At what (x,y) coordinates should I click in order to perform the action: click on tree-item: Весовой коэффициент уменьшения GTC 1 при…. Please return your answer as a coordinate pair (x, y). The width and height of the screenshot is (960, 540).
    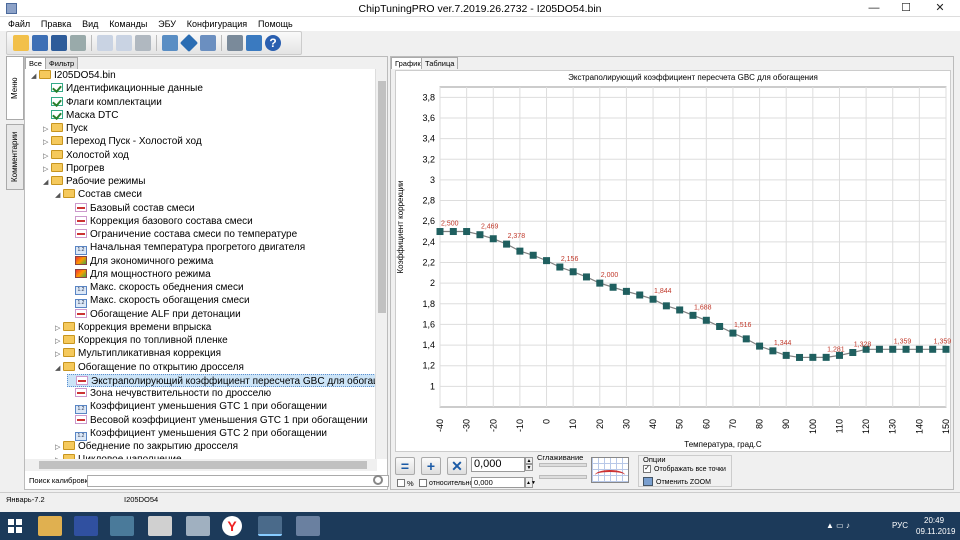
    Looking at the image, I should click on (217, 420).